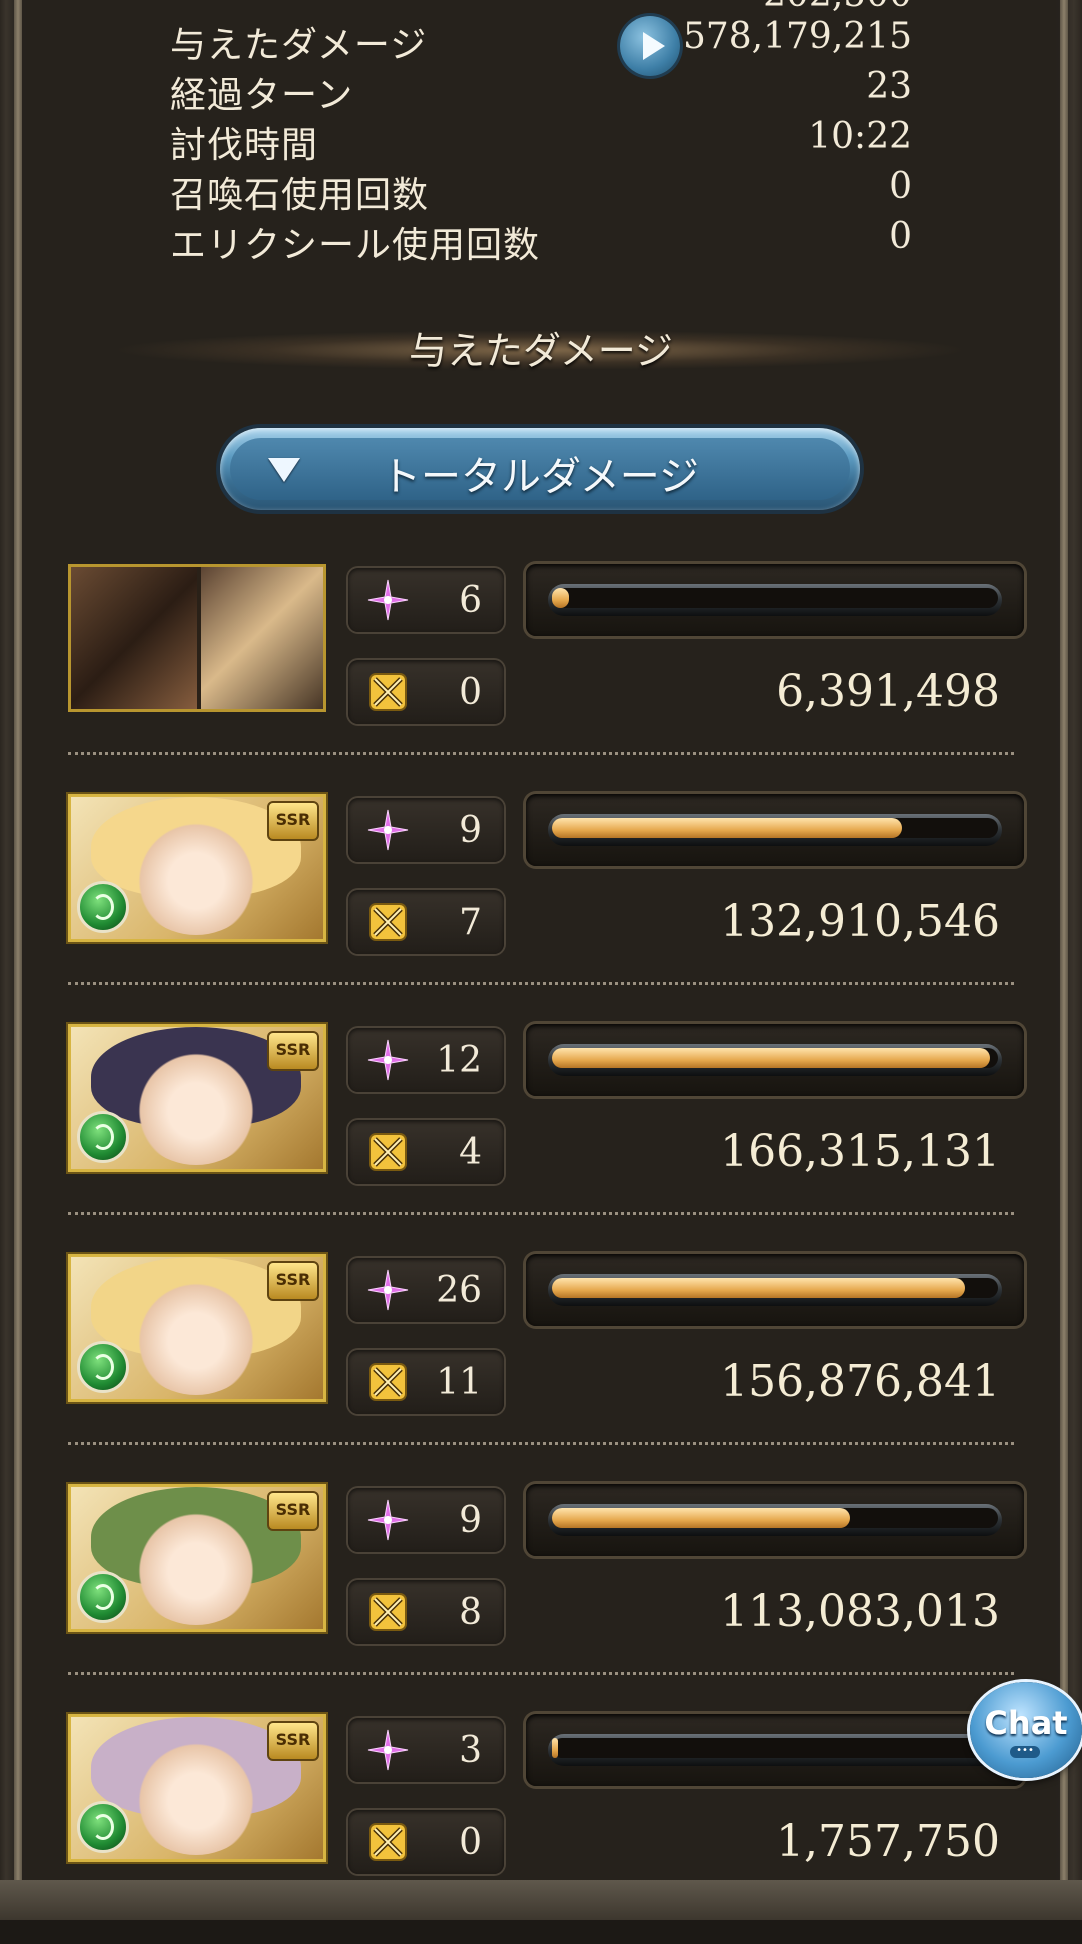 The height and width of the screenshot is (1944, 1082). I want to click on character-row: SSR 9 8 113,083,013, so click(541, 1599).